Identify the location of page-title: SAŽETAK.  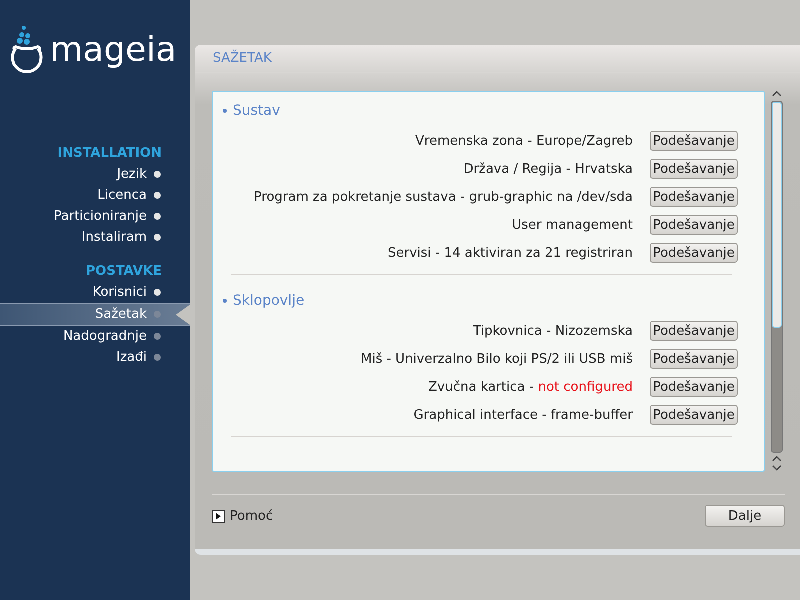
(497, 59).